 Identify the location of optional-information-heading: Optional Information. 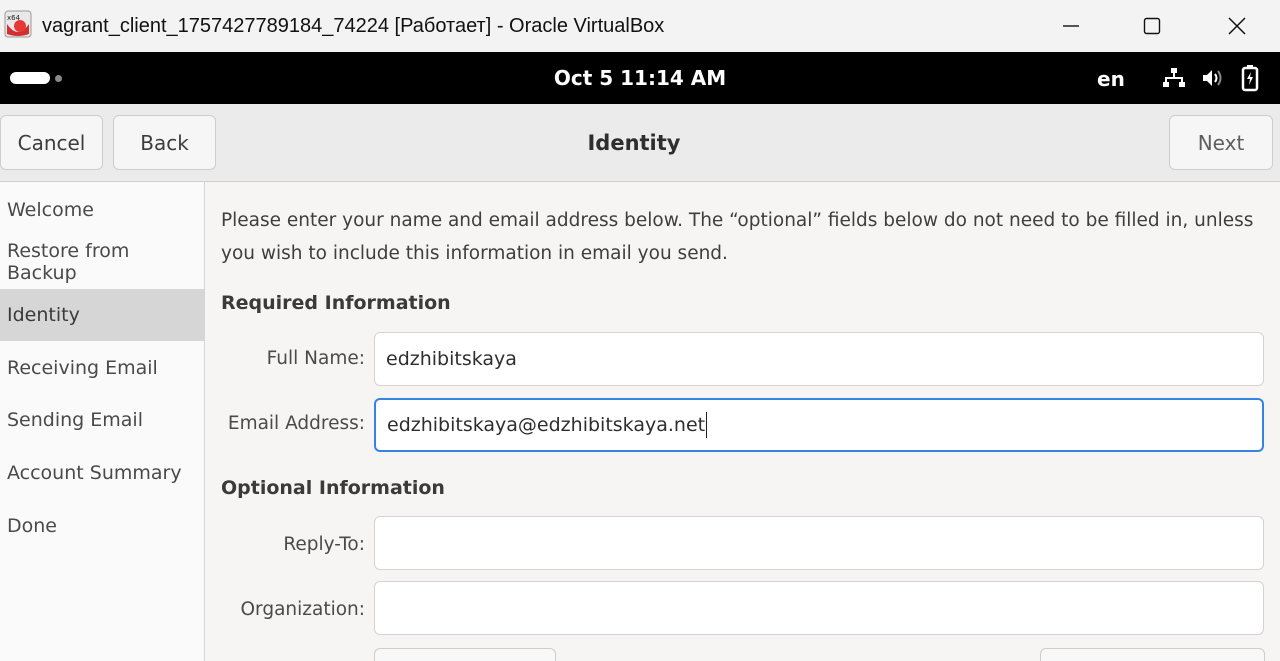
(333, 488).